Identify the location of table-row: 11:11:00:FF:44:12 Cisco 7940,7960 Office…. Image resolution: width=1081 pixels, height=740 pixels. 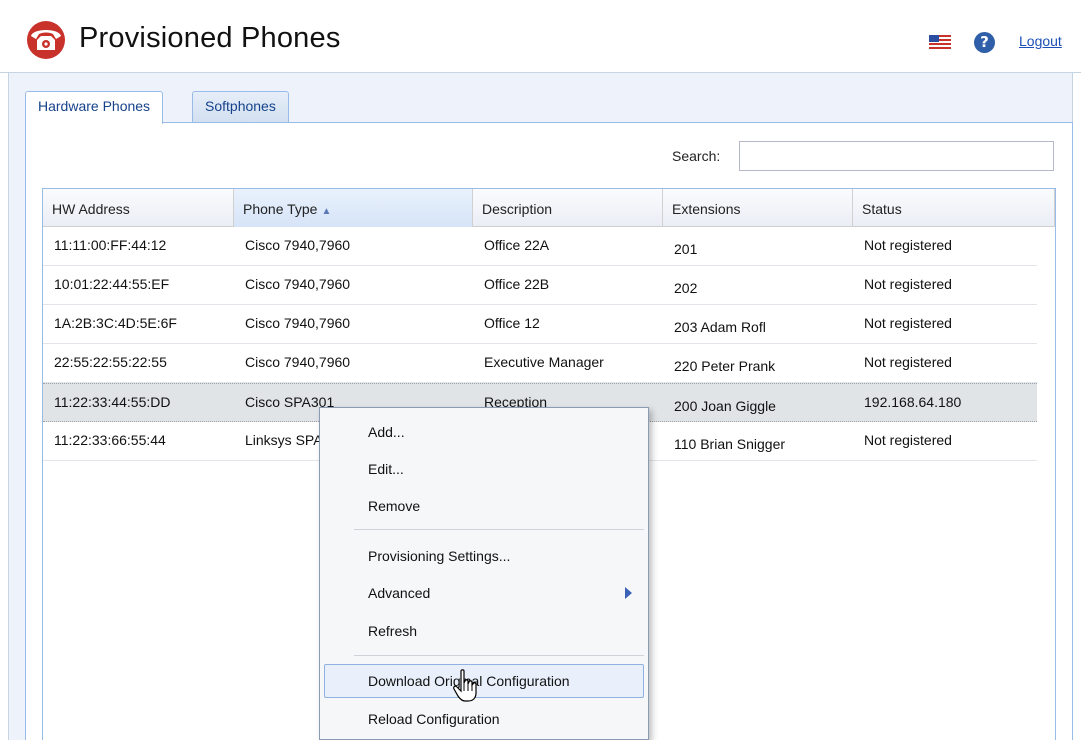
(540, 246).